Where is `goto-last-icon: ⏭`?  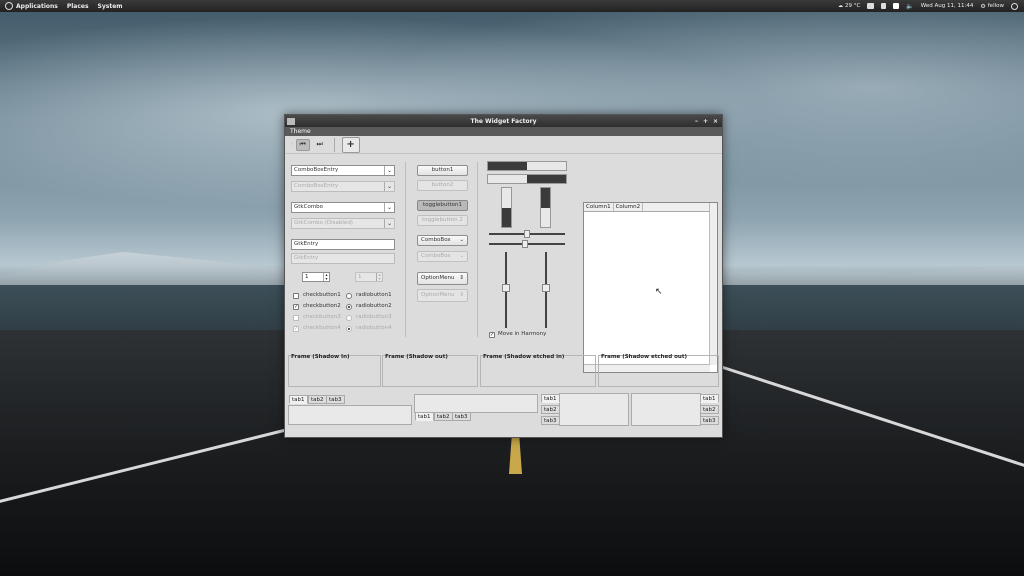
goto-last-icon: ⏭ is located at coordinates (320, 145).